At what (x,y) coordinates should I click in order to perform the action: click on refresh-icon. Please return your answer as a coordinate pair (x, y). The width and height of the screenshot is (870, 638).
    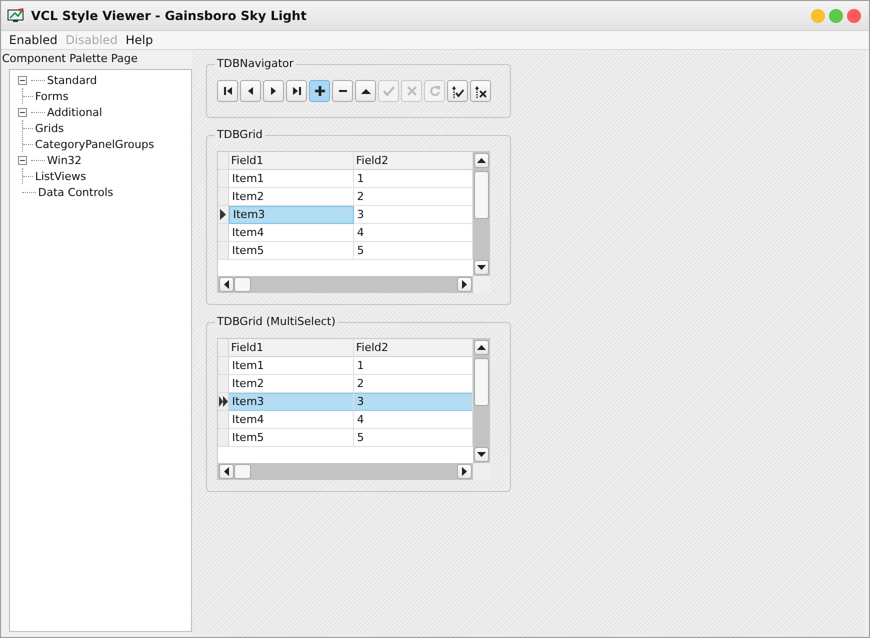
    Looking at the image, I should click on (434, 91).